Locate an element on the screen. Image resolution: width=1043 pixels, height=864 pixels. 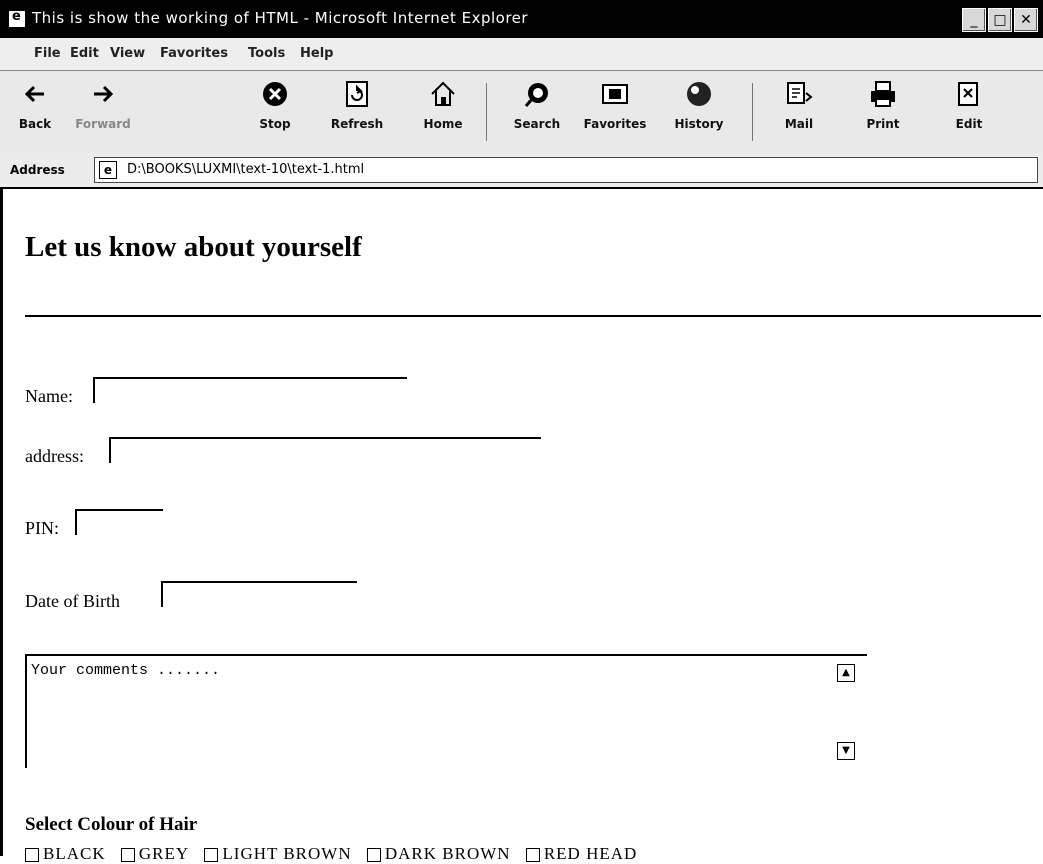
hair-option-grey: GREY is located at coordinates (154, 853).